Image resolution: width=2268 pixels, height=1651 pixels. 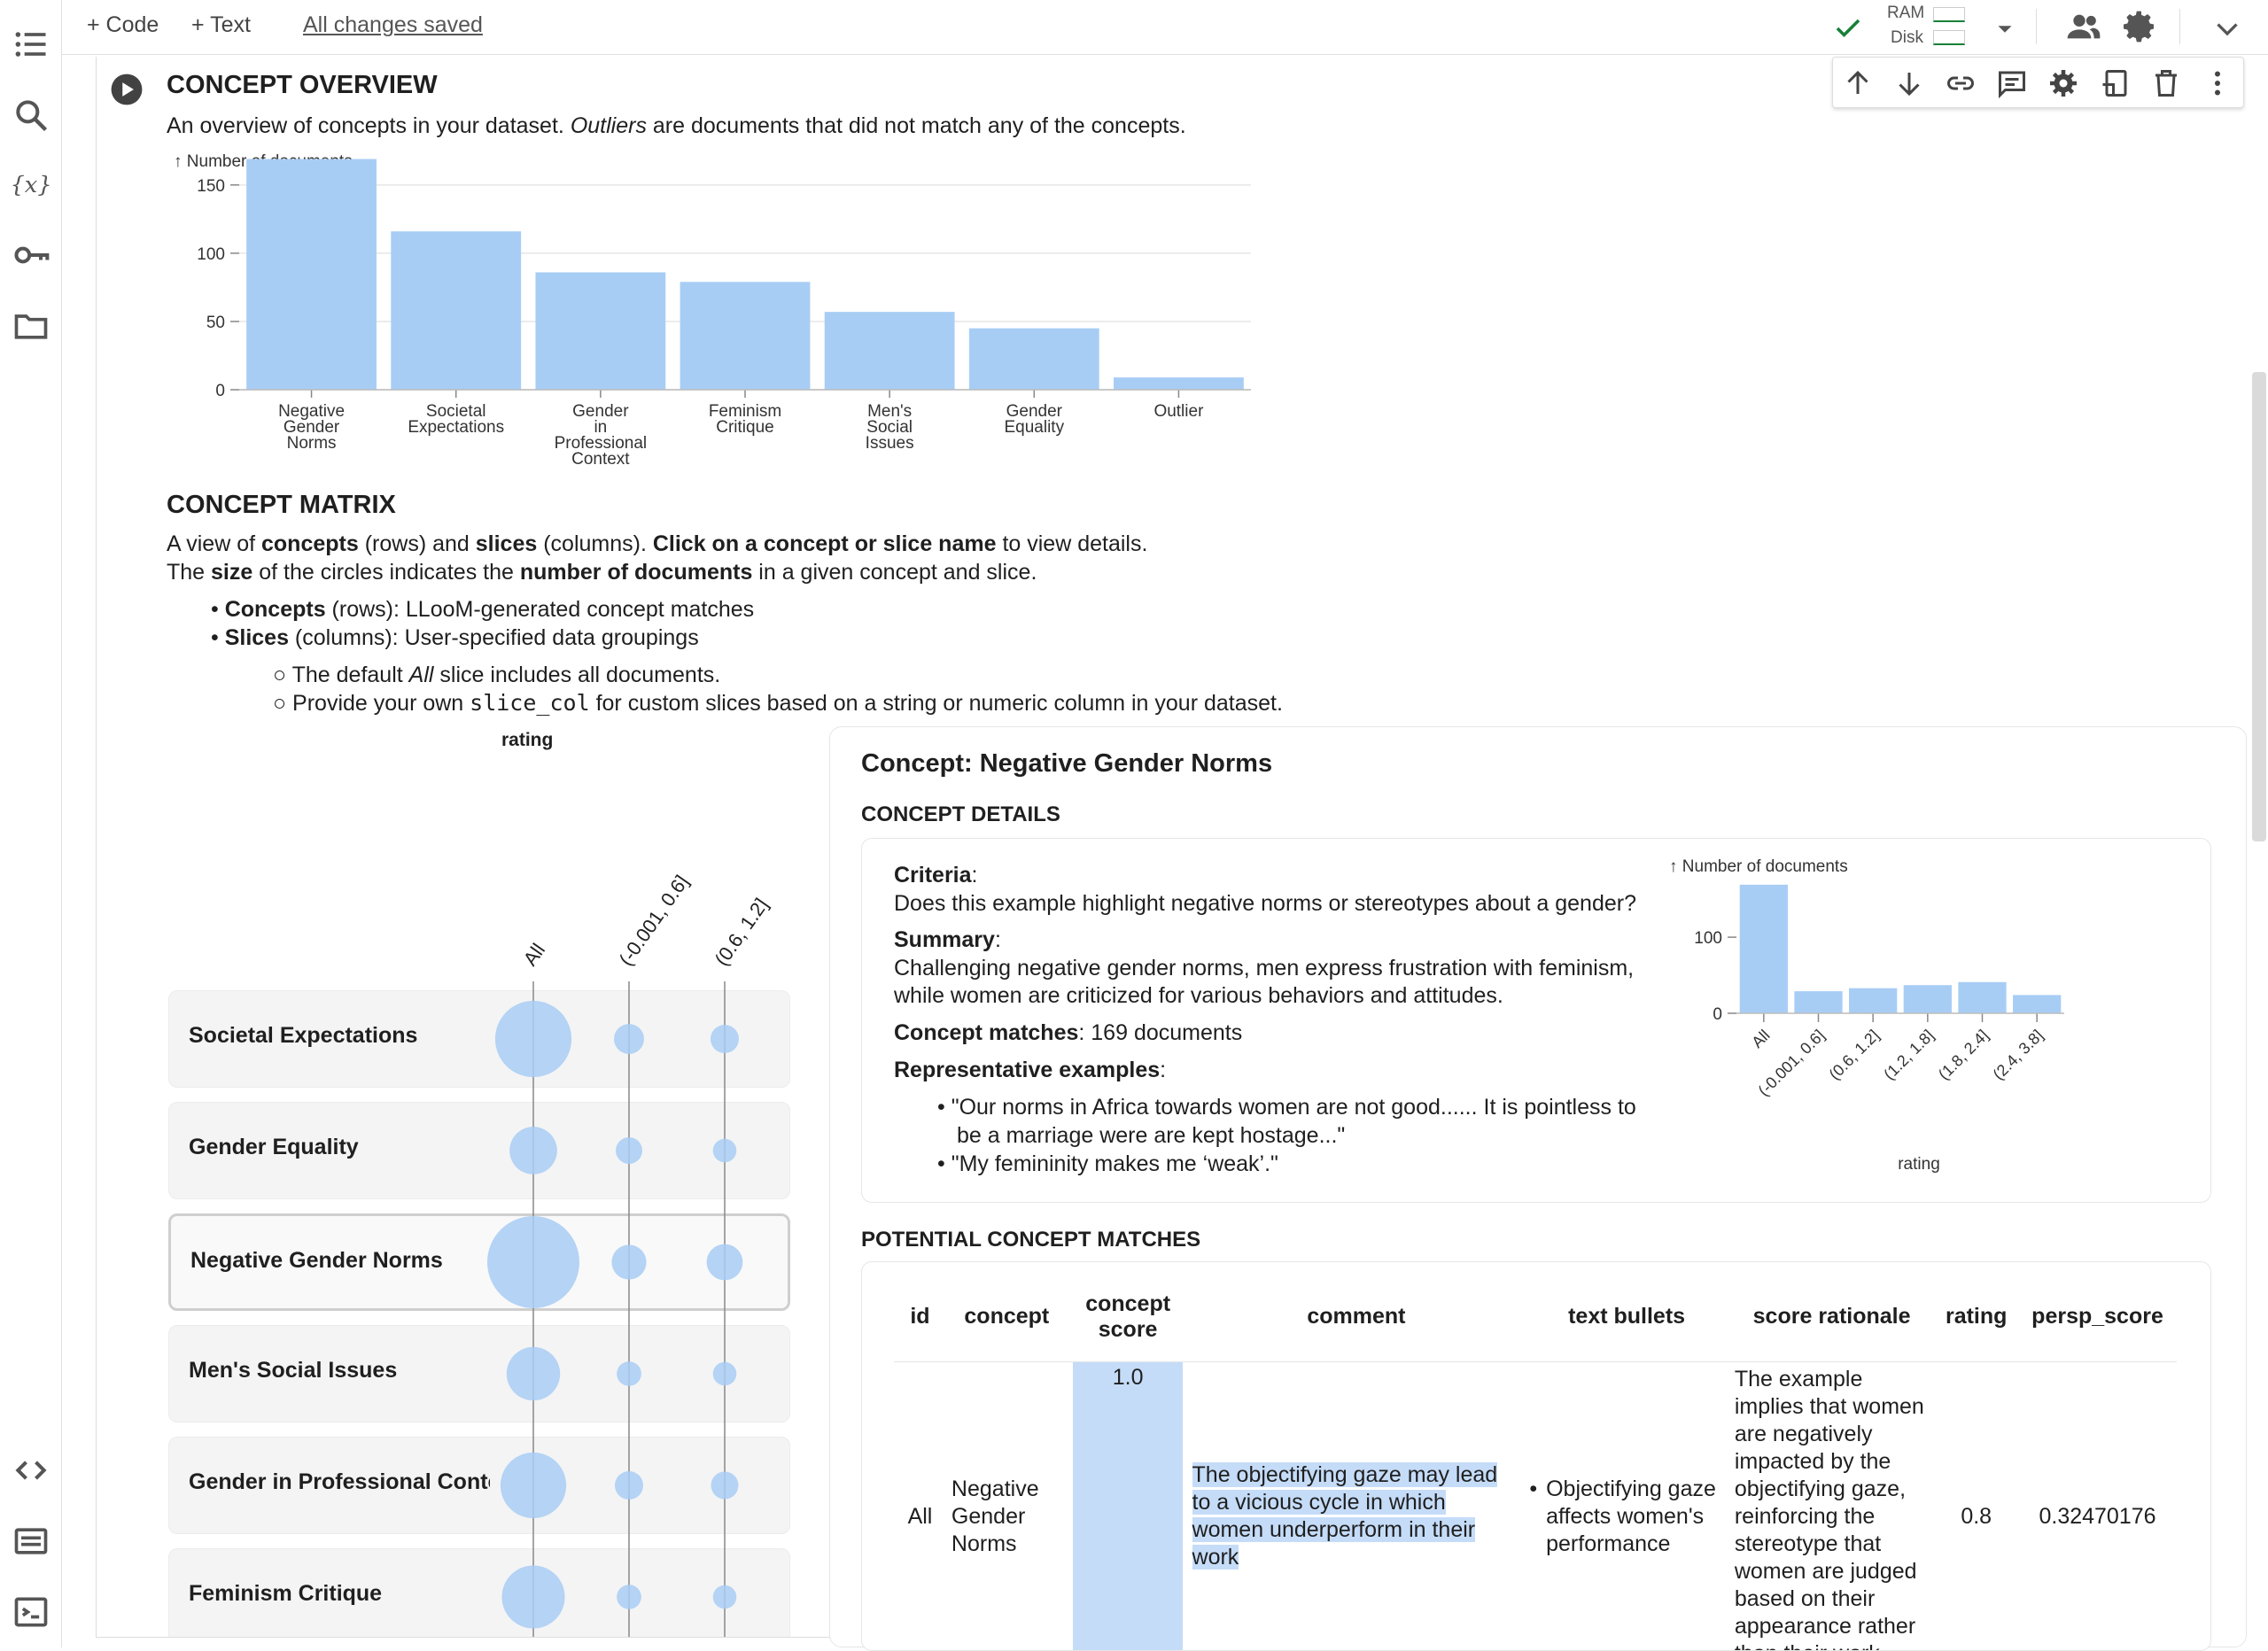 I want to click on matrix-row-label: Societal Expectations, so click(x=339, y=1036).